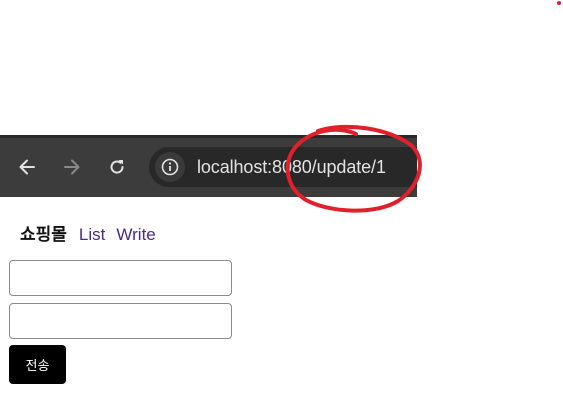 Image resolution: width=563 pixels, height=418 pixels. Describe the element at coordinates (559, 3) in the screenshot. I see `red-dot-mark` at that location.